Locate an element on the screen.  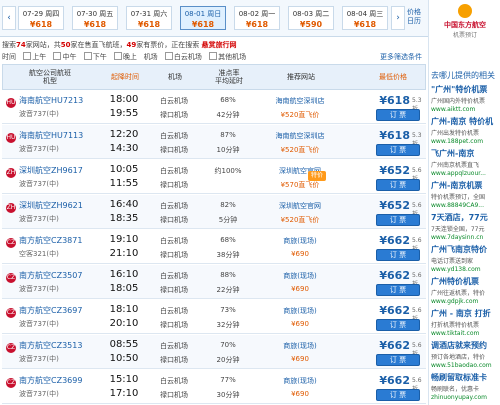
sponsored-link-title: "广州"特价机票 is located at coordinates (465, 89).